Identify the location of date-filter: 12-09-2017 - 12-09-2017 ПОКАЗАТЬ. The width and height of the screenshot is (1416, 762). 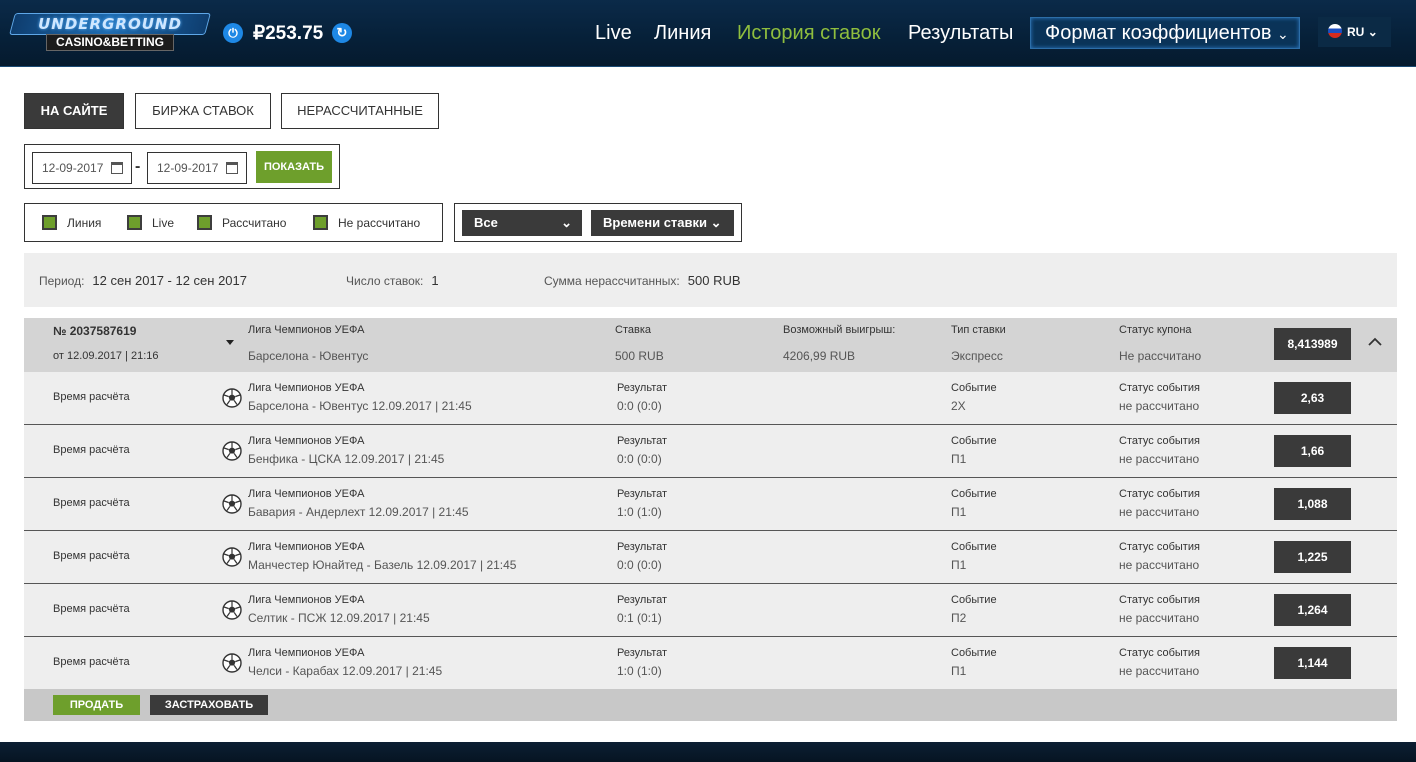
(182, 166).